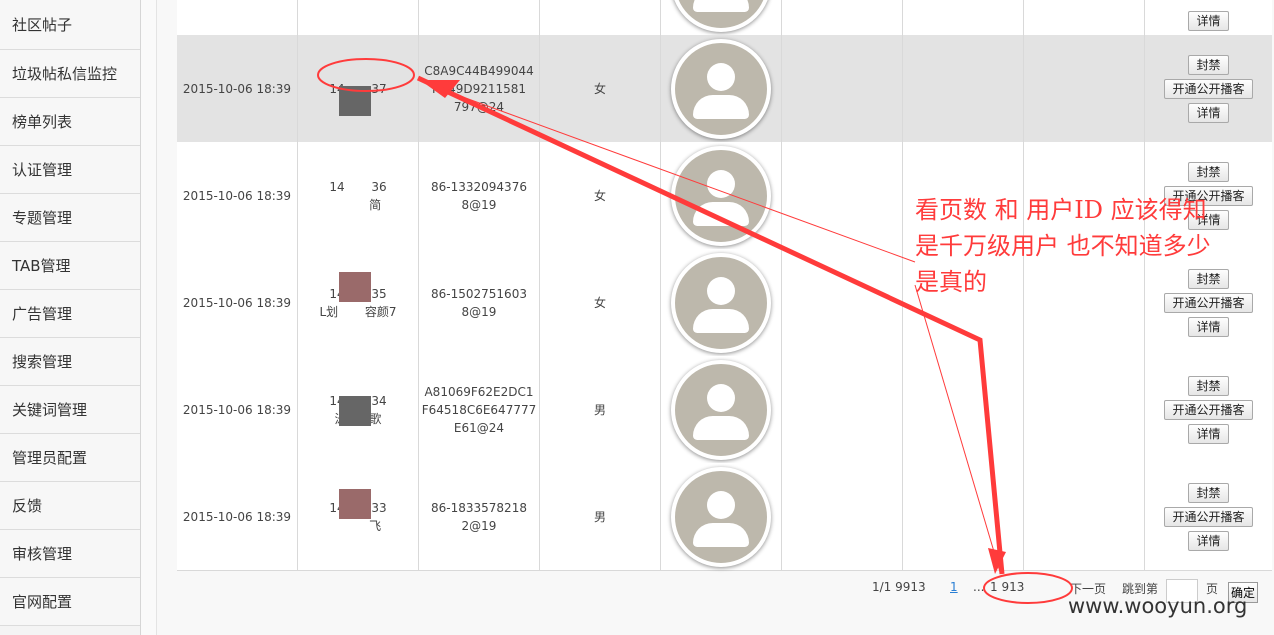  I want to click on user-id-cell: 14 35 L划 容颜7, so click(358, 302).